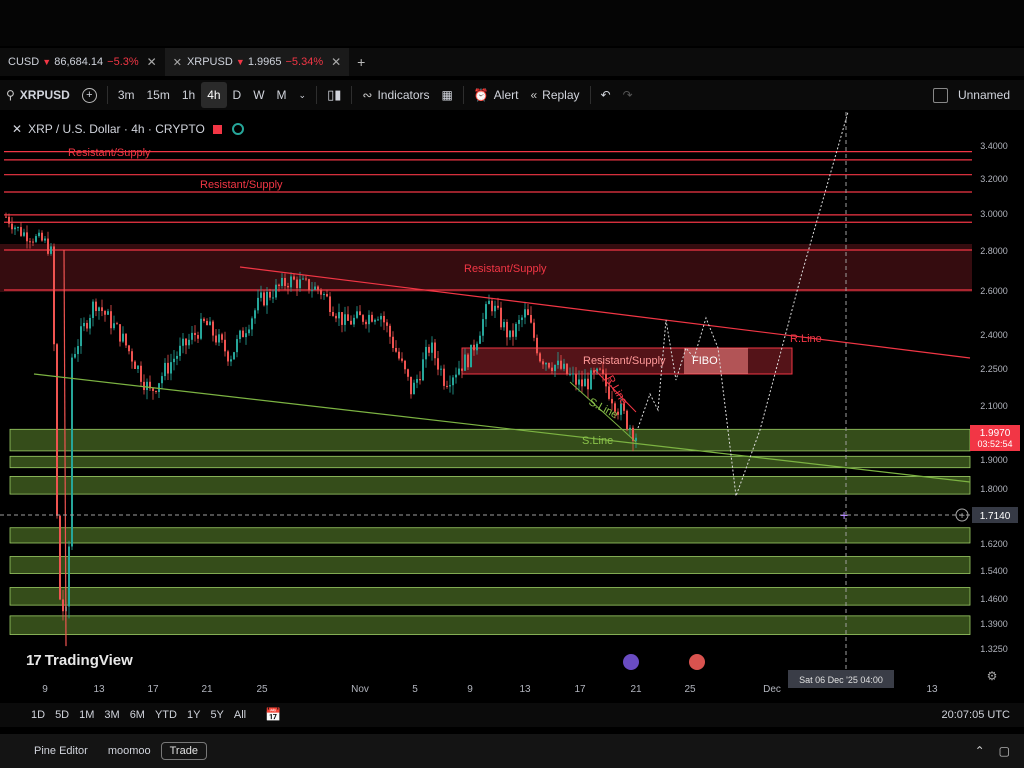 The height and width of the screenshot is (768, 1024). What do you see at coordinates (61, 751) in the screenshot?
I see `pine-editor-tab: Pine Editor` at bounding box center [61, 751].